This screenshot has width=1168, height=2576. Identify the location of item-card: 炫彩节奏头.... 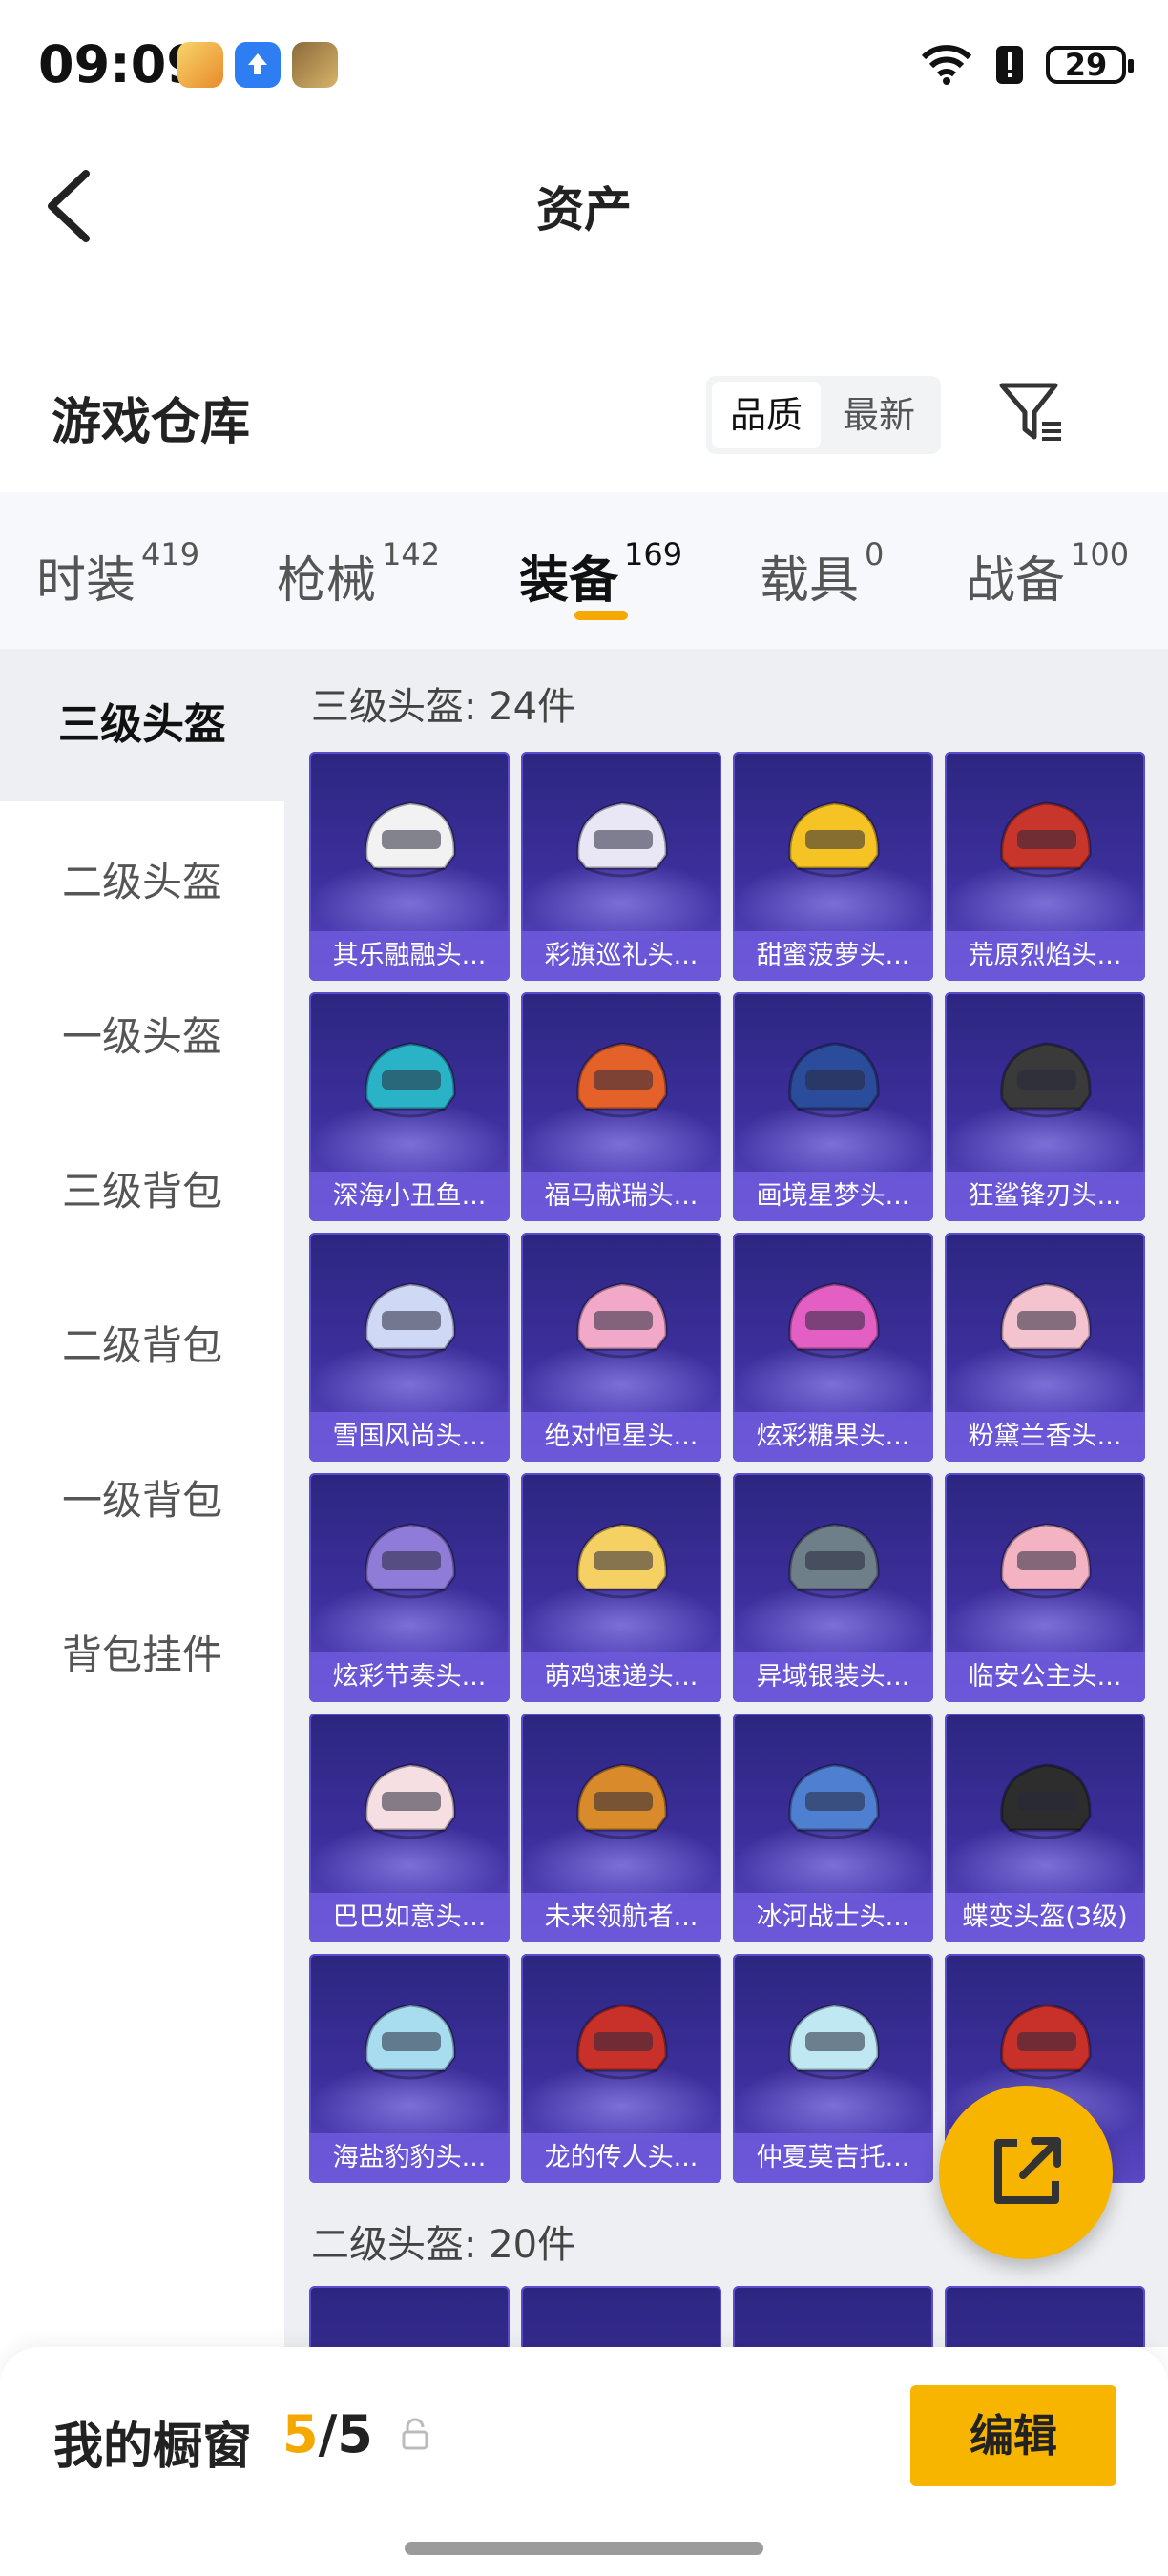
(409, 1587).